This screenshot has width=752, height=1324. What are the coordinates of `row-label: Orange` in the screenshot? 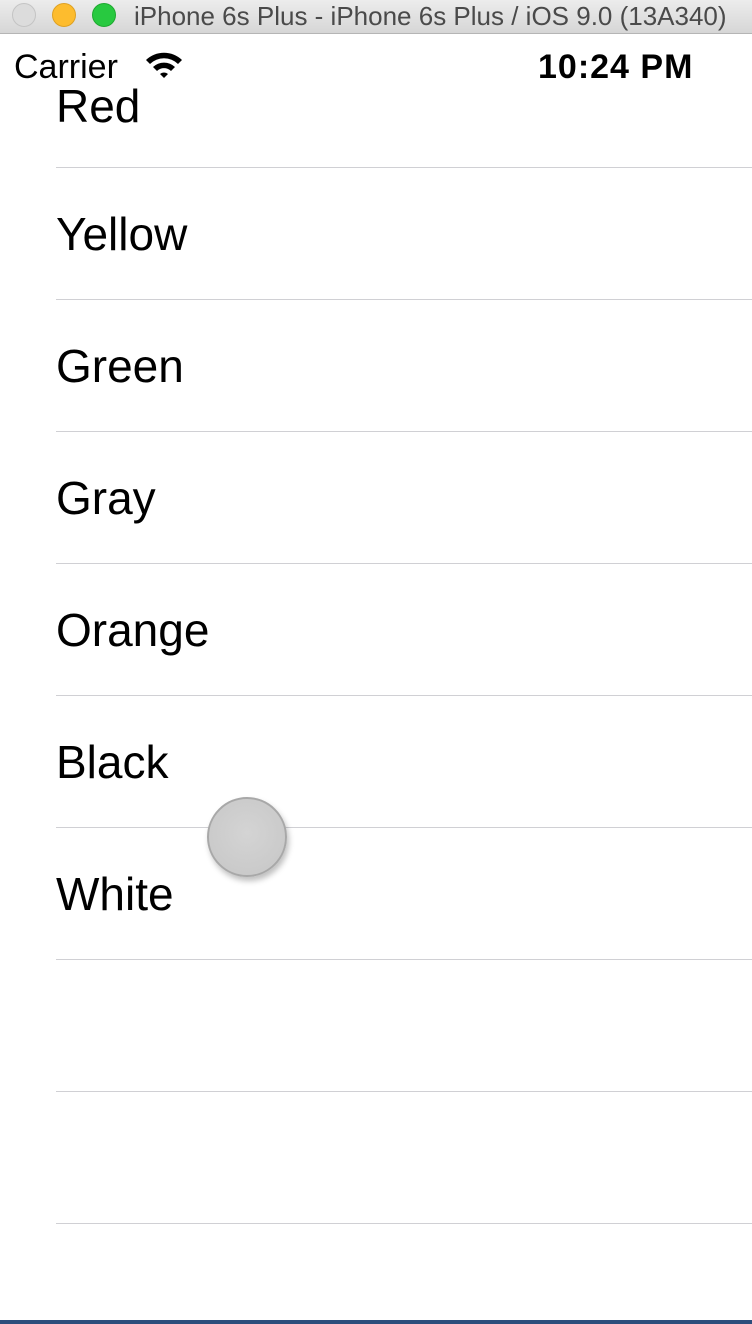 It's located at (133, 630).